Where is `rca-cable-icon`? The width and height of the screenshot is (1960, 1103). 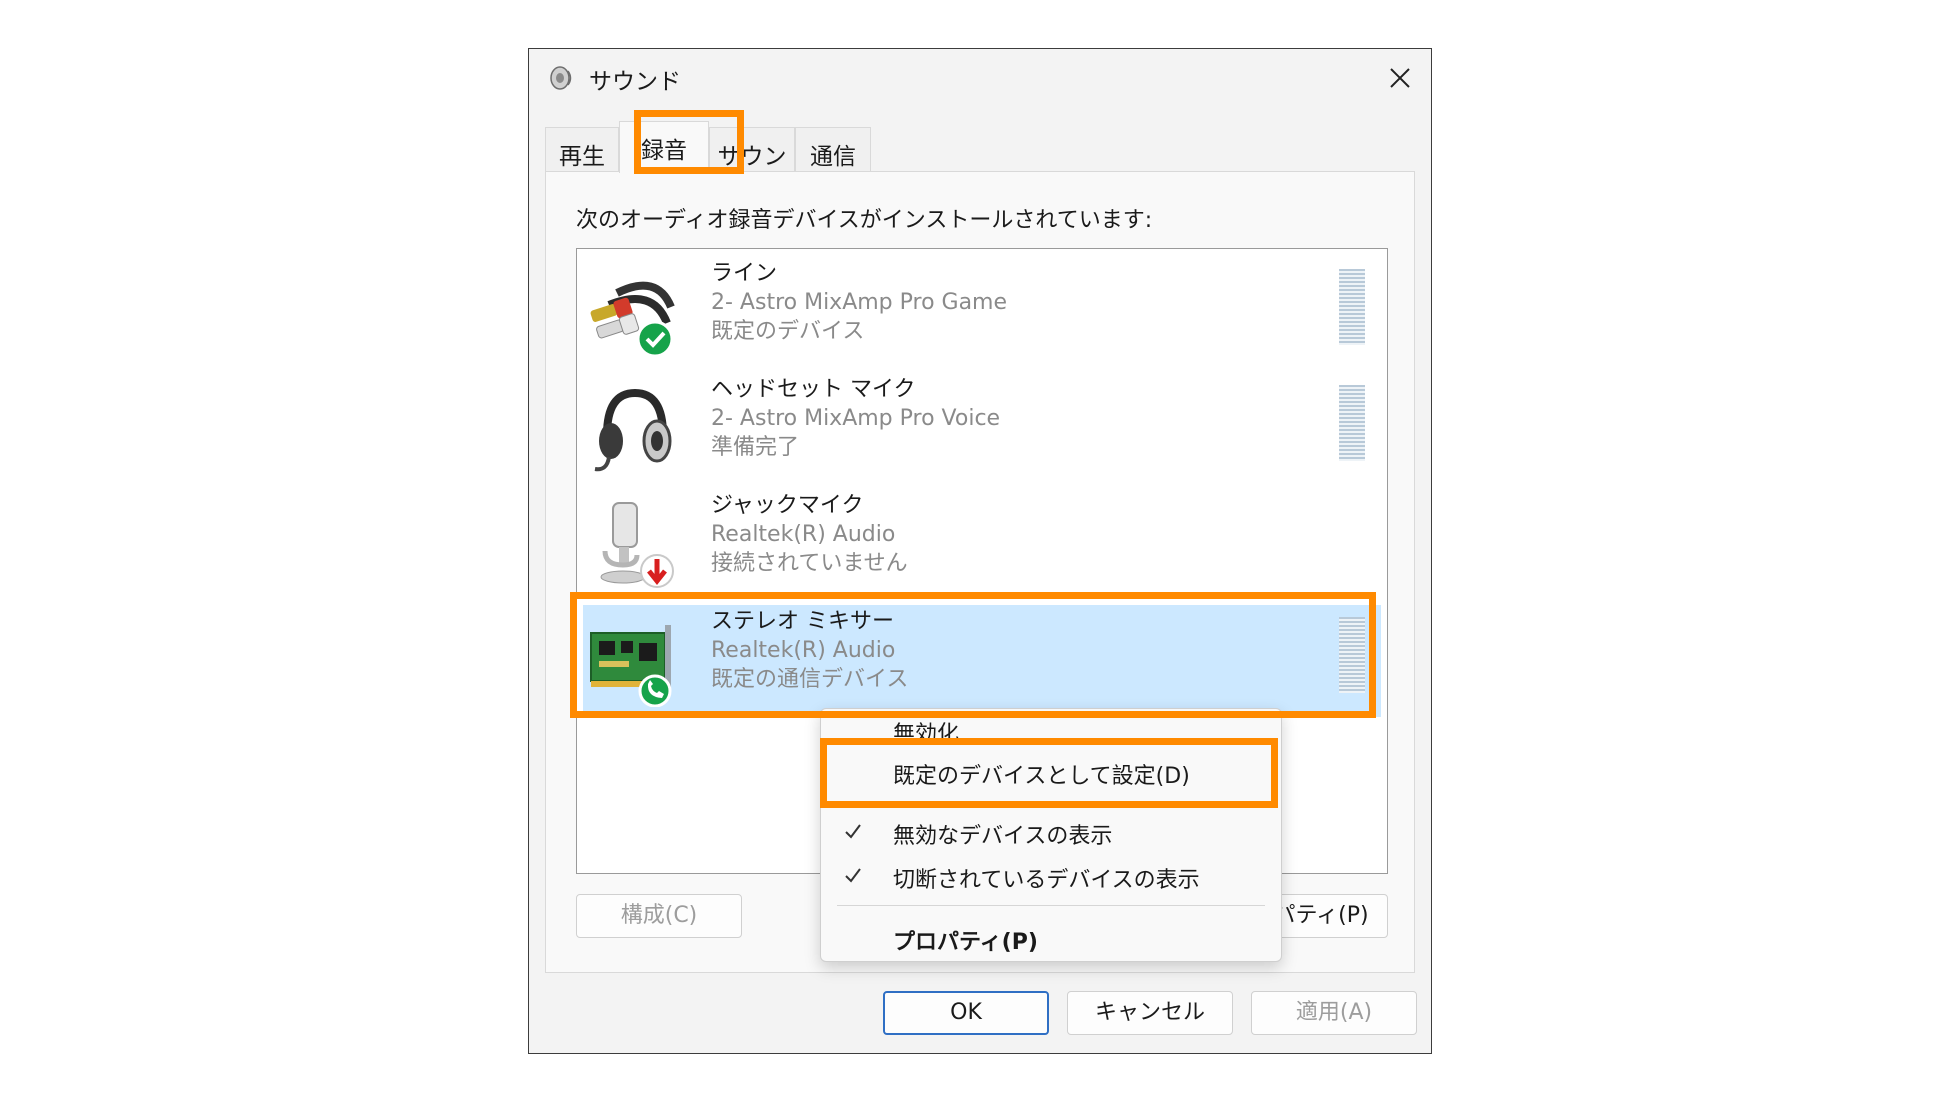
rca-cable-icon is located at coordinates (632, 319).